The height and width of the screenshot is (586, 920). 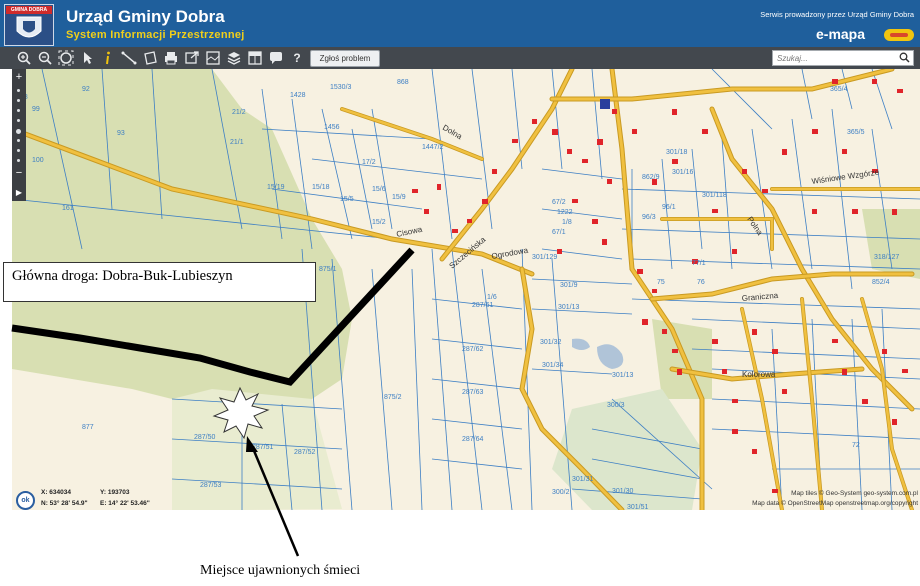 I want to click on parcel-label: 21/2, so click(x=239, y=112).